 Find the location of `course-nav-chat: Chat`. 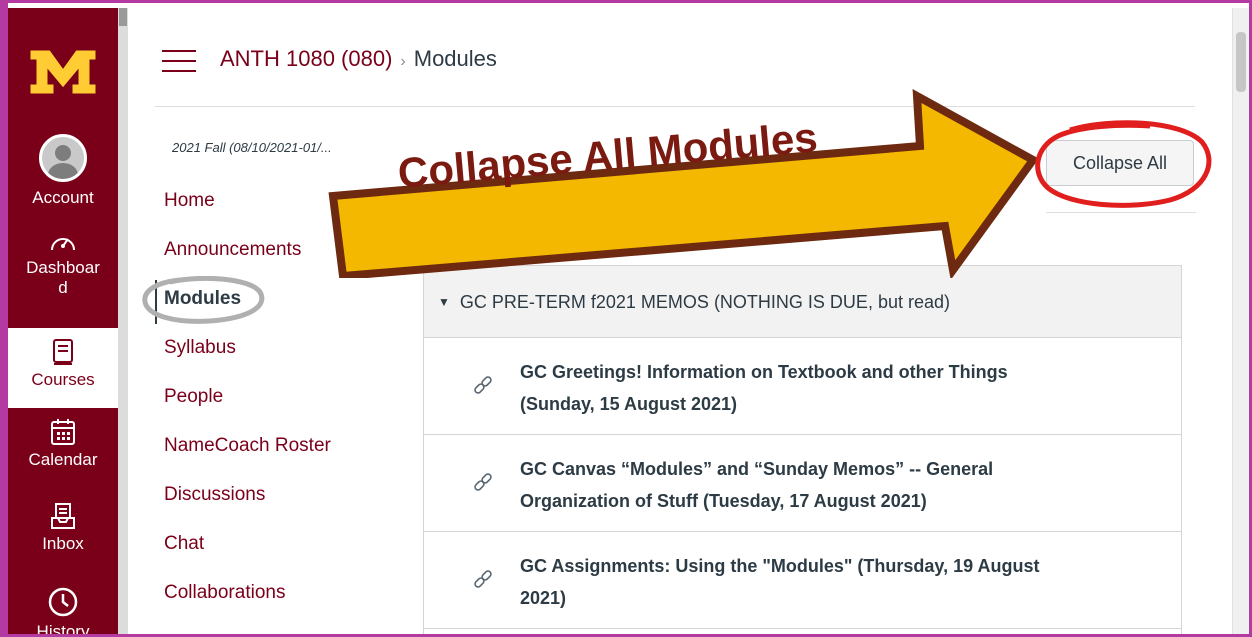

course-nav-chat: Chat is located at coordinates (184, 544).